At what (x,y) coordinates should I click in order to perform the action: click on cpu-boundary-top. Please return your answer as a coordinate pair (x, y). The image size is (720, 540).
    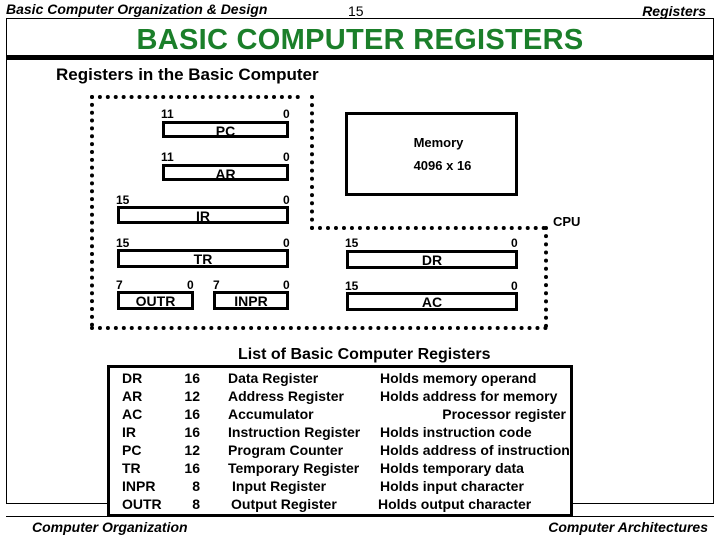
    Looking at the image, I should click on (195, 97).